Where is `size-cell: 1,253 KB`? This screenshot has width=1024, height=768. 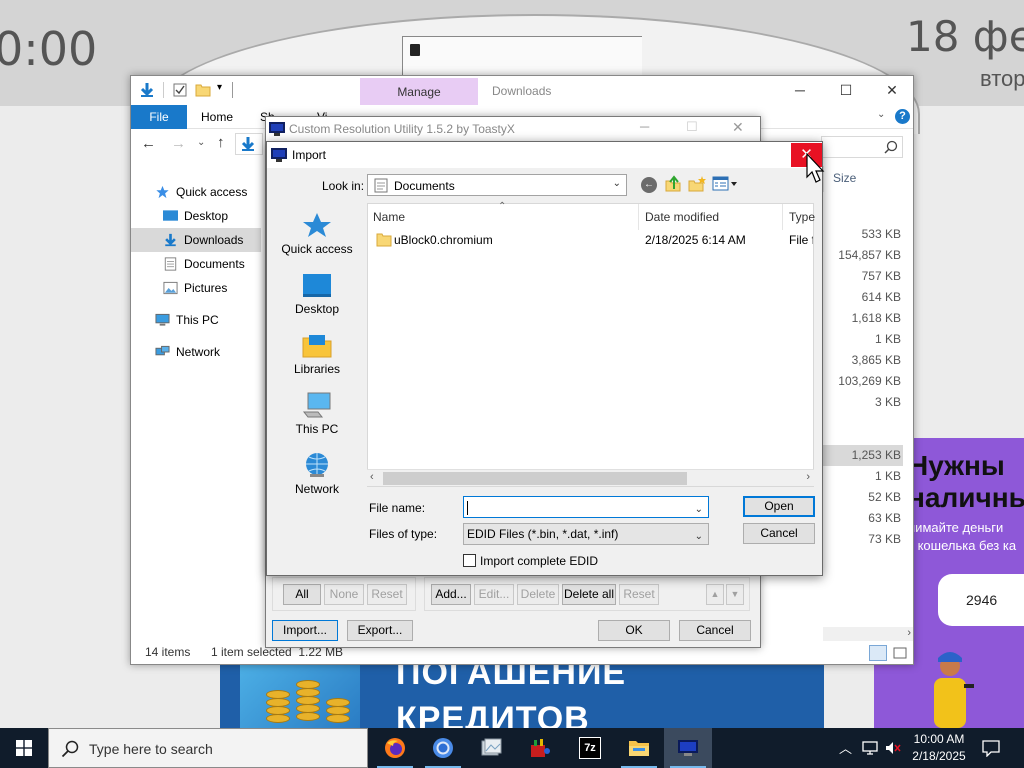
size-cell: 1,253 KB is located at coordinates (876, 455).